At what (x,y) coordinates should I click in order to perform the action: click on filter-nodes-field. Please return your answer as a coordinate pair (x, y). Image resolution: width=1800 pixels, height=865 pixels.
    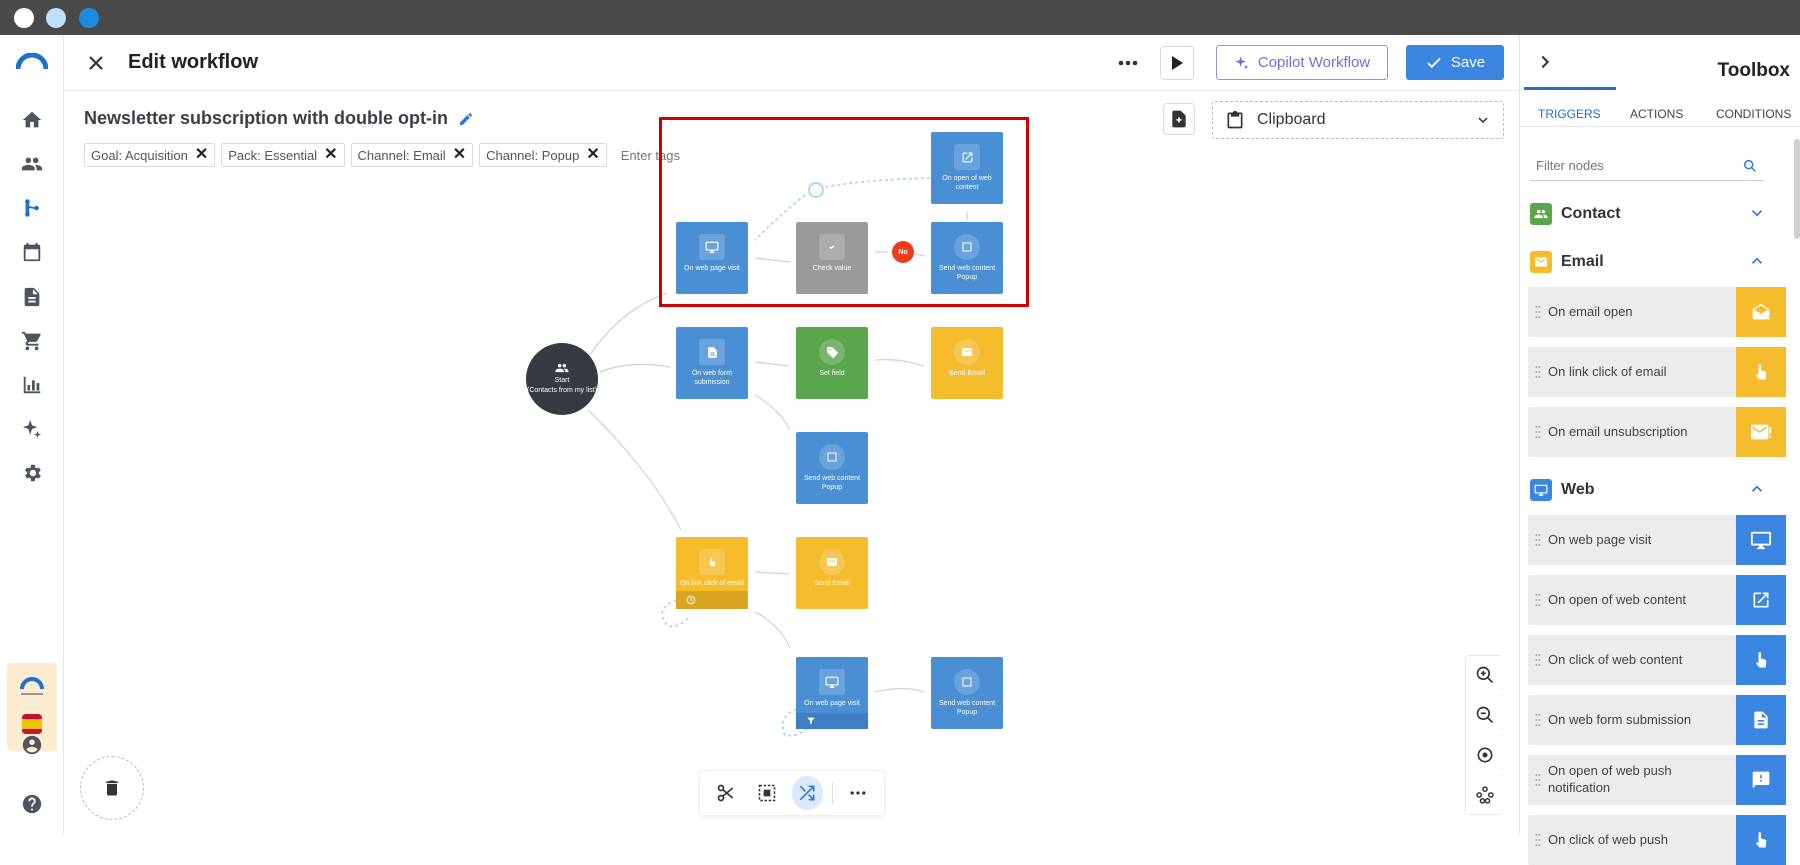
    Looking at the image, I should click on (1647, 166).